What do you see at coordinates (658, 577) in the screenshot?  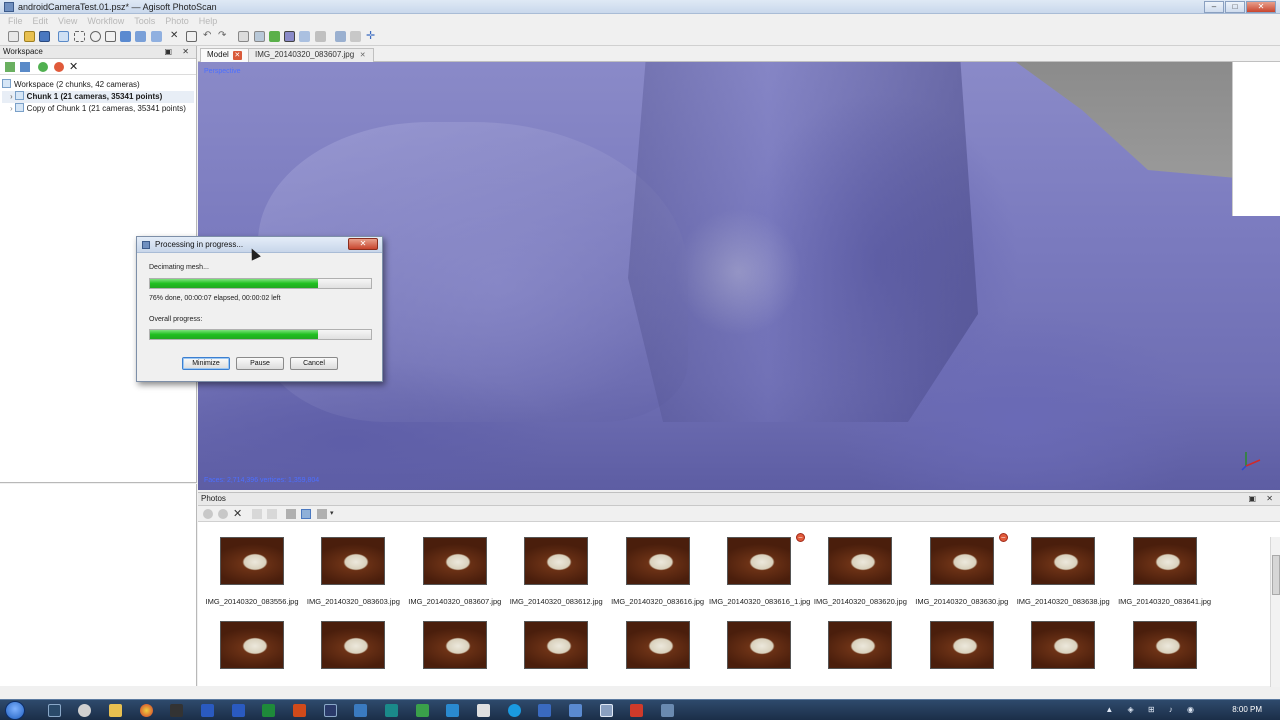 I see `photo-thumbnail: IMG_20140320_083616.jpg` at bounding box center [658, 577].